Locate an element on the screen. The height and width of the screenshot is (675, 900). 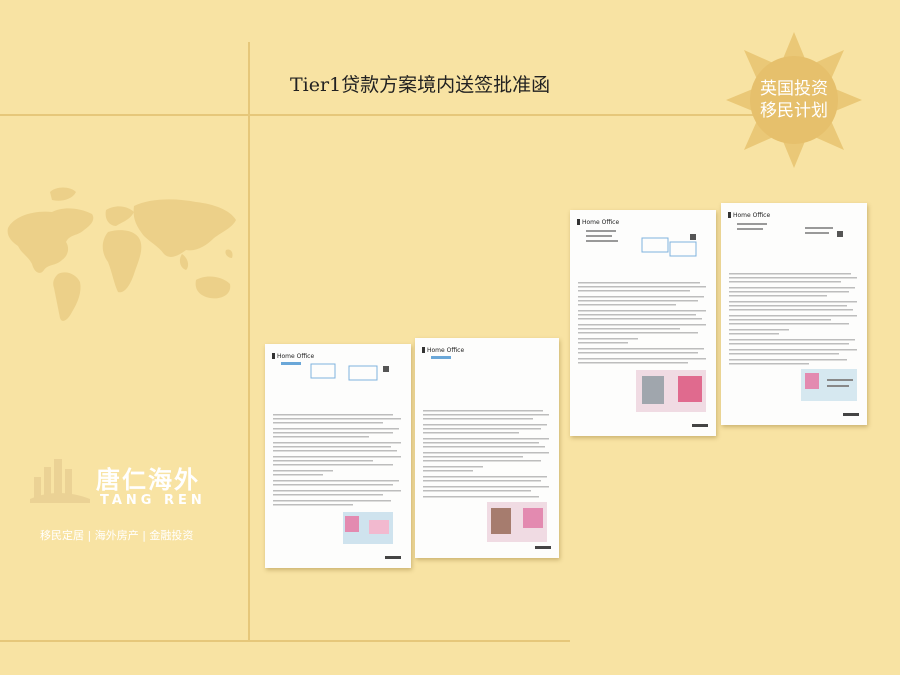
world-map-icon is located at coordinates (121, 254).